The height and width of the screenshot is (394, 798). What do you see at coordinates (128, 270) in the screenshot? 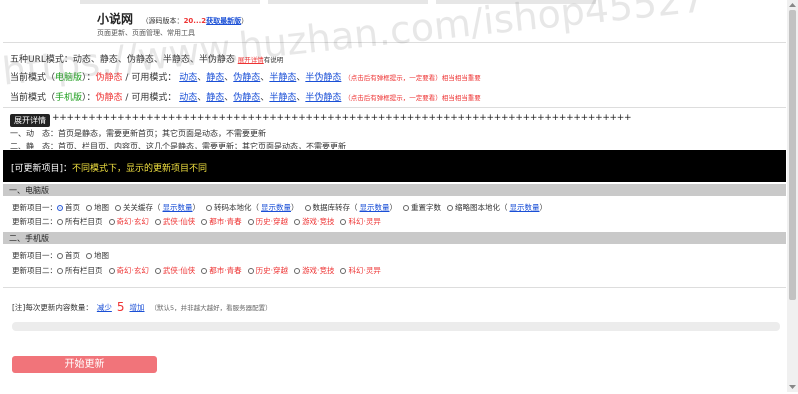
I see `m-cat-fantasy: 奇幻·玄幻` at bounding box center [128, 270].